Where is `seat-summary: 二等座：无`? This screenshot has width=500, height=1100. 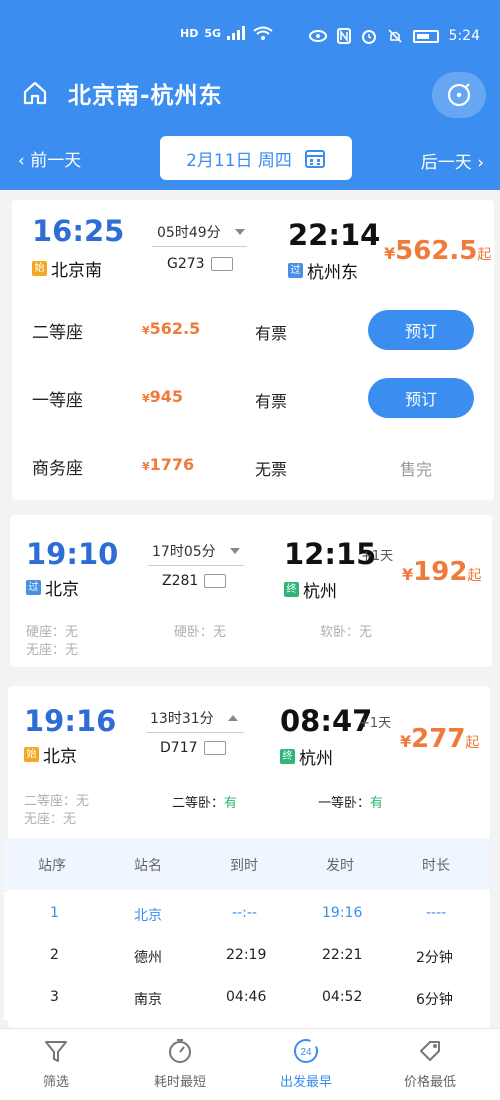
seat-summary: 二等座：无 is located at coordinates (57, 801).